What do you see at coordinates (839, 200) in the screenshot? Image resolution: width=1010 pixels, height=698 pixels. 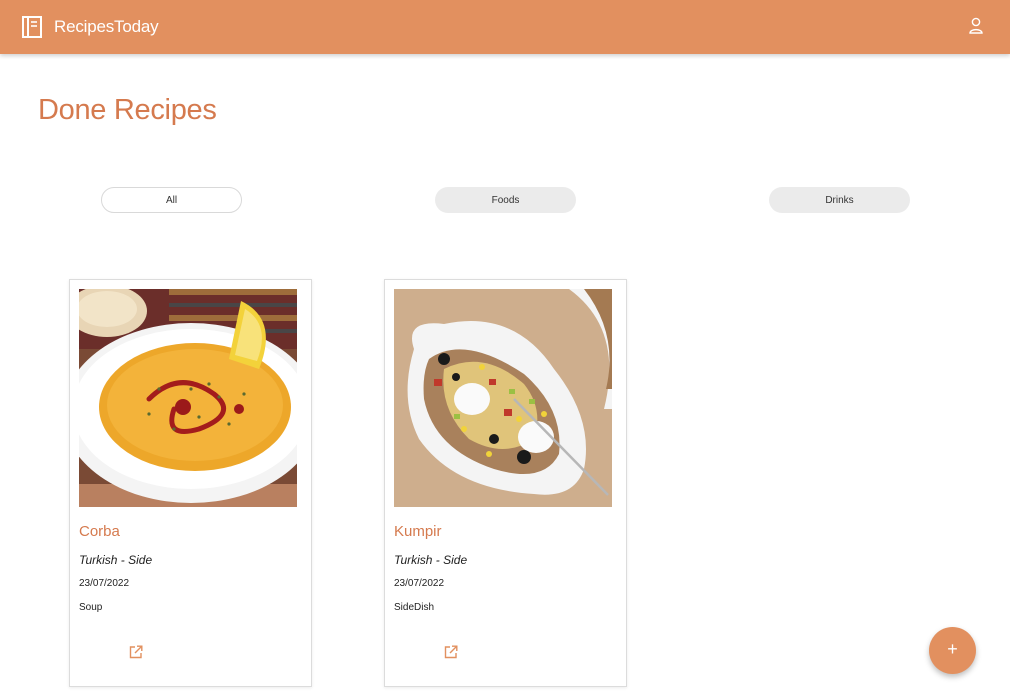 I see `filter-drinks-button: Drinks` at bounding box center [839, 200].